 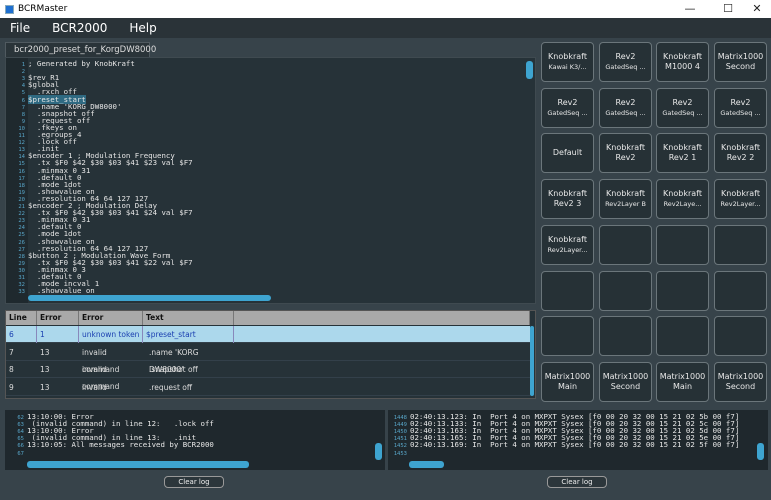 What do you see at coordinates (529, 70) in the screenshot?
I see `editor-vertical-scrollbar` at bounding box center [529, 70].